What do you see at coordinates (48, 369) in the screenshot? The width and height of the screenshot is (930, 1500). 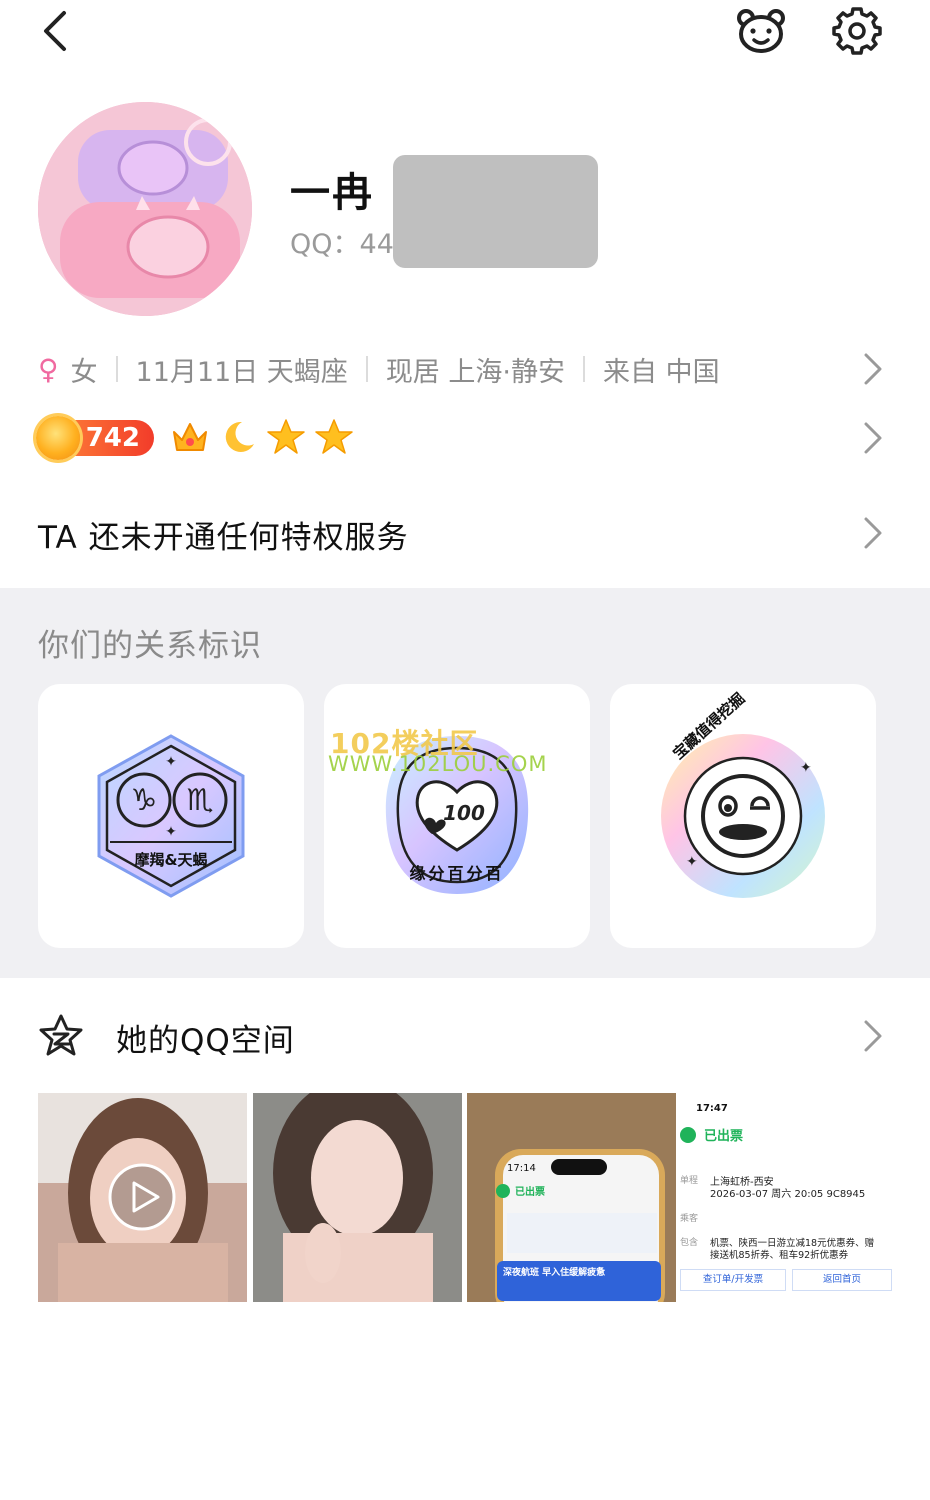 I see `female-icon: ♀` at bounding box center [48, 369].